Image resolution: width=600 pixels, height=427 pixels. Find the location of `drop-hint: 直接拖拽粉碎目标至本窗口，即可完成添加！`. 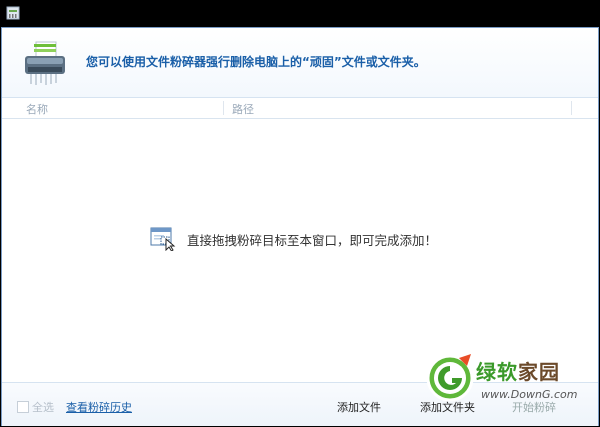

drop-hint: 直接拖拽粉碎目标至本窗口，即可完成添加！ is located at coordinates (293, 239).